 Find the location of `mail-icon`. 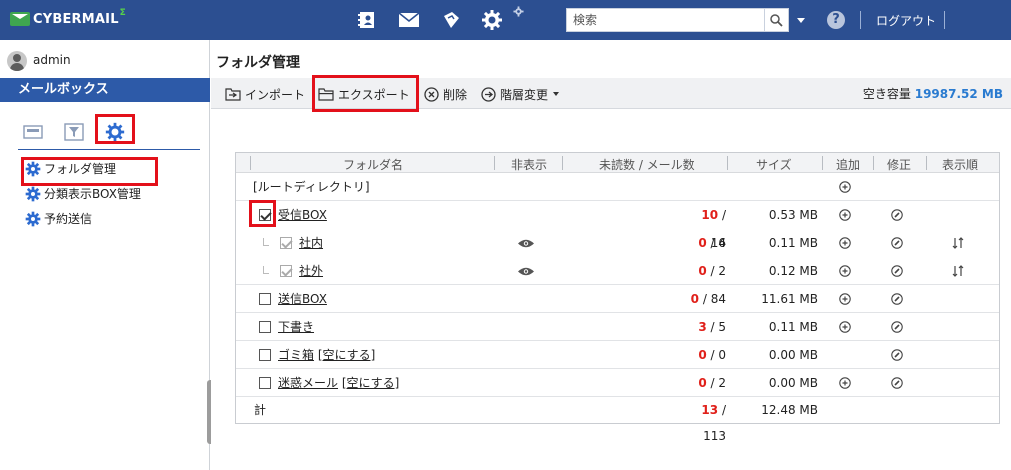

mail-icon is located at coordinates (409, 20).